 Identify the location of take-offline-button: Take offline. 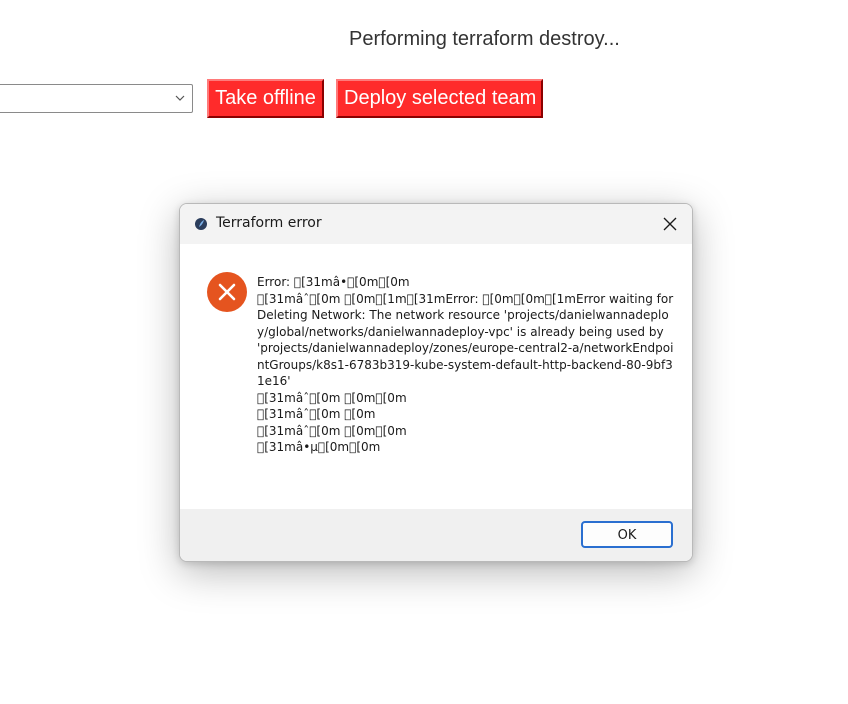
(265, 98).